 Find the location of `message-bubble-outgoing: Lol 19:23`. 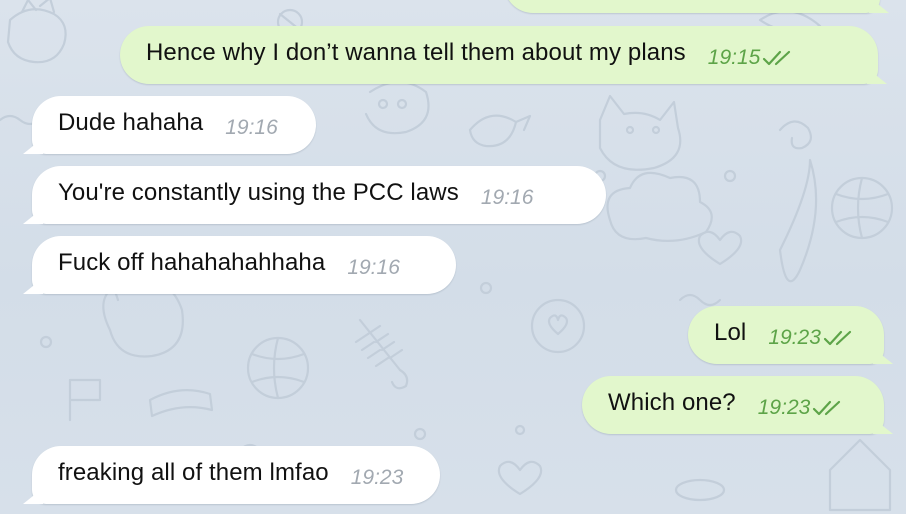

message-bubble-outgoing: Lol 19:23 is located at coordinates (786, 335).